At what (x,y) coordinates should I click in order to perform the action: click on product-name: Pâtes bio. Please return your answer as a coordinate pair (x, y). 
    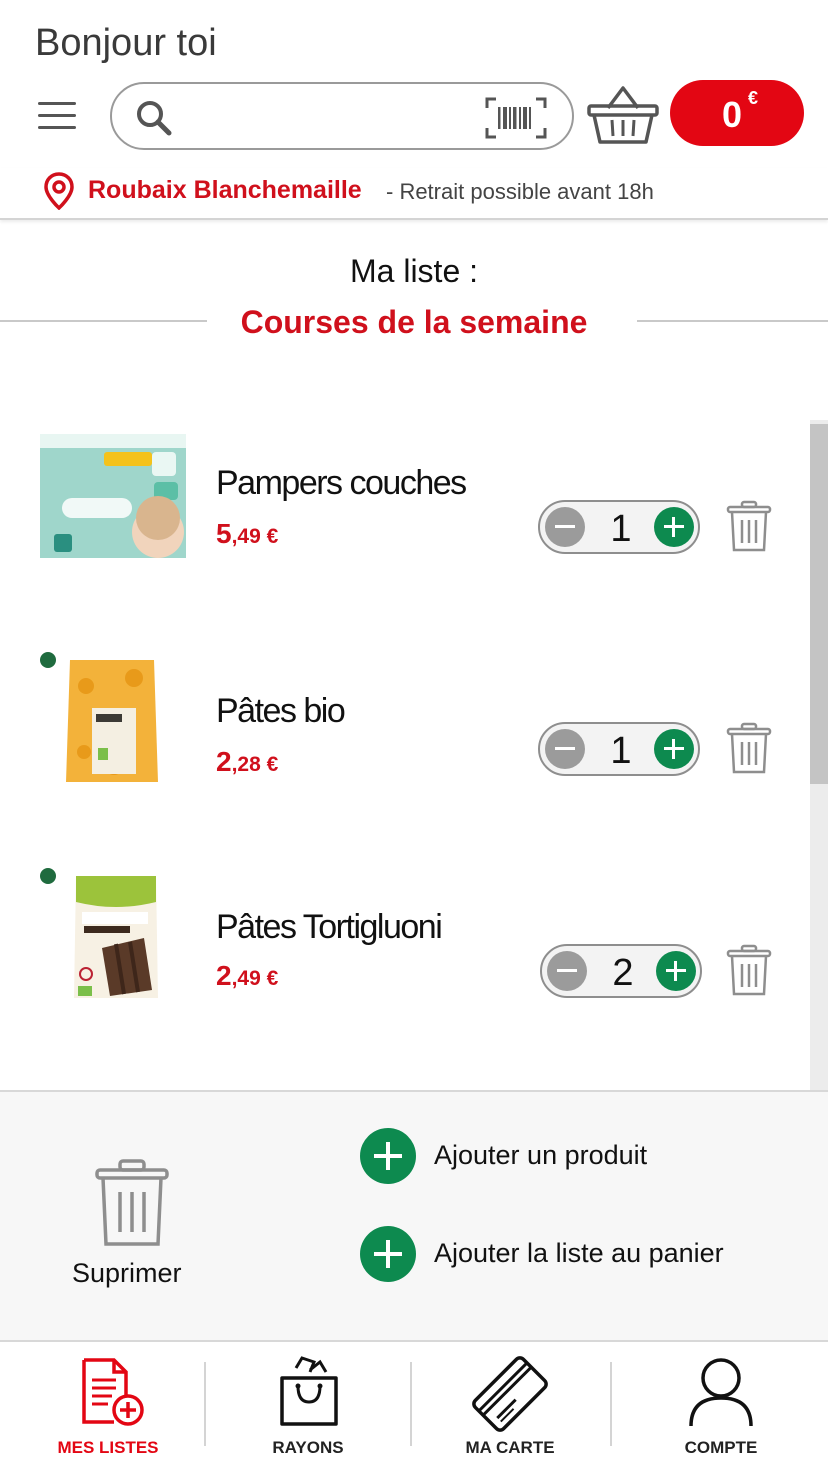
    Looking at the image, I should click on (281, 711).